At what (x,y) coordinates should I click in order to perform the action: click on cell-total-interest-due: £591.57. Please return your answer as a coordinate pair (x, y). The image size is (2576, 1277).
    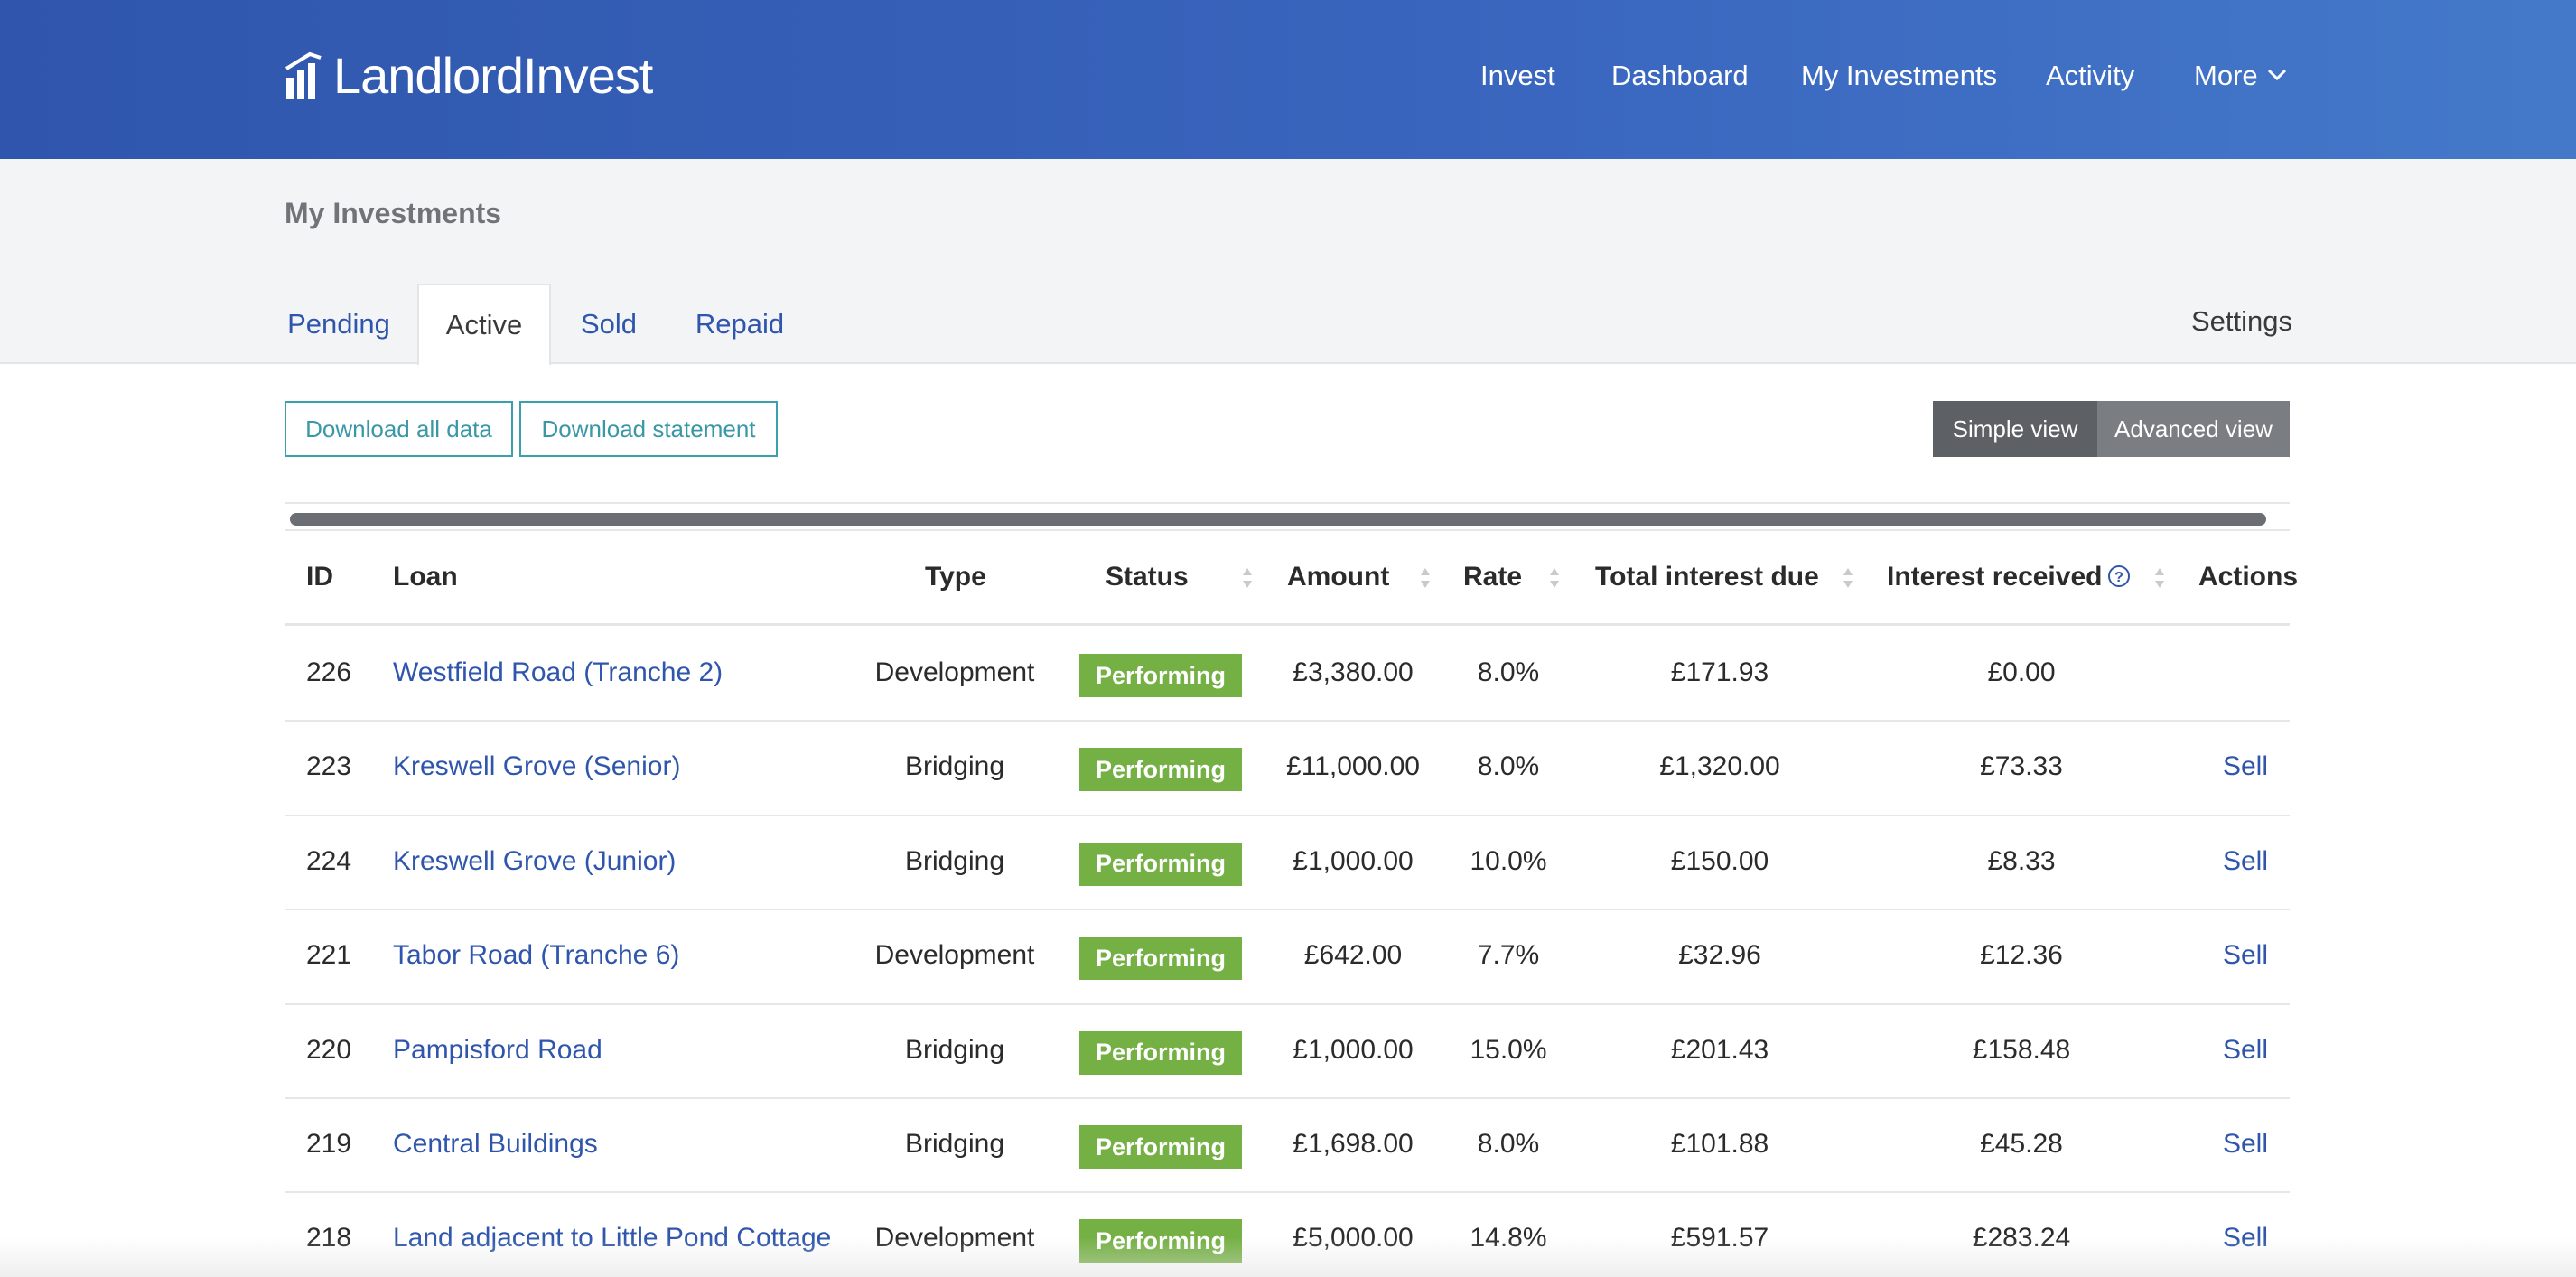
    Looking at the image, I should click on (1719, 1238).